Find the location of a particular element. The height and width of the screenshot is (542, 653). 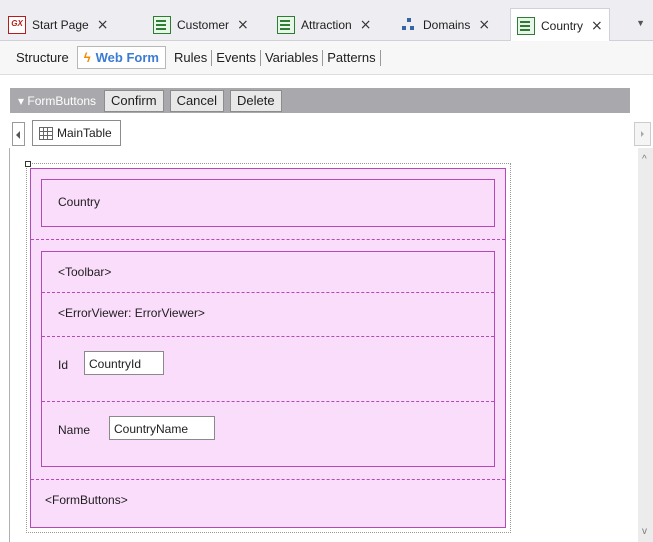

tab-customer: Customer × is located at coordinates (201, 24).